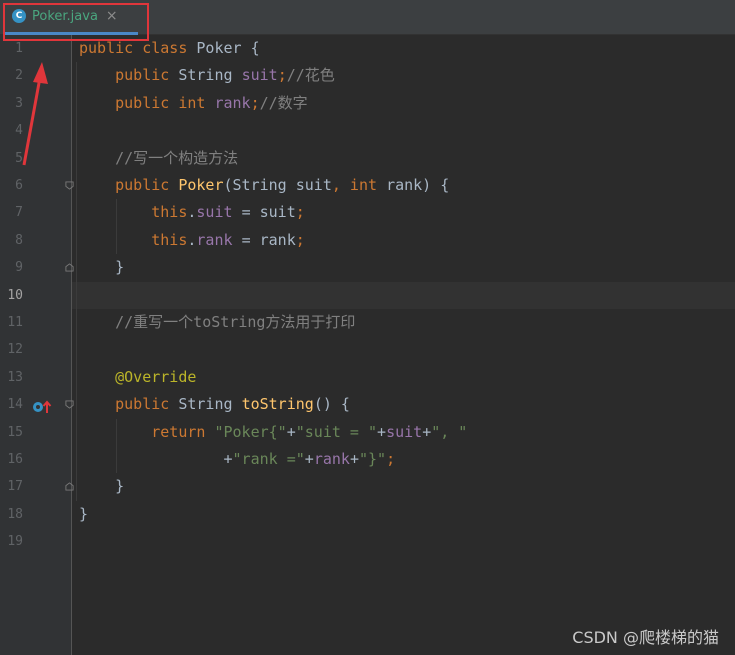 Image resolution: width=735 pixels, height=655 pixels. I want to click on code-token: = suit, so click(268, 212).